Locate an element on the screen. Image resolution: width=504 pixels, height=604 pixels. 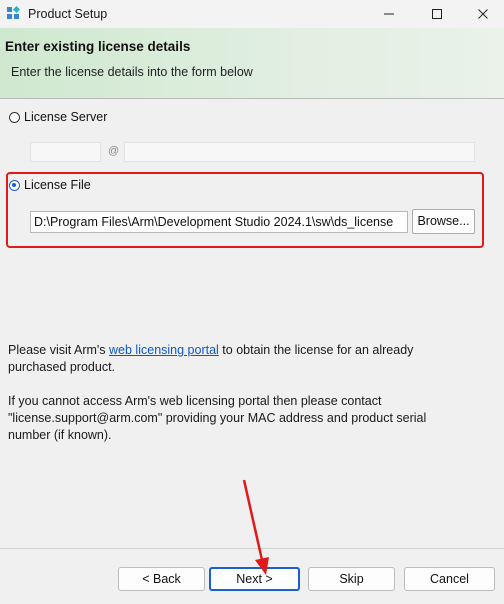
maximize-button is located at coordinates (437, 14).